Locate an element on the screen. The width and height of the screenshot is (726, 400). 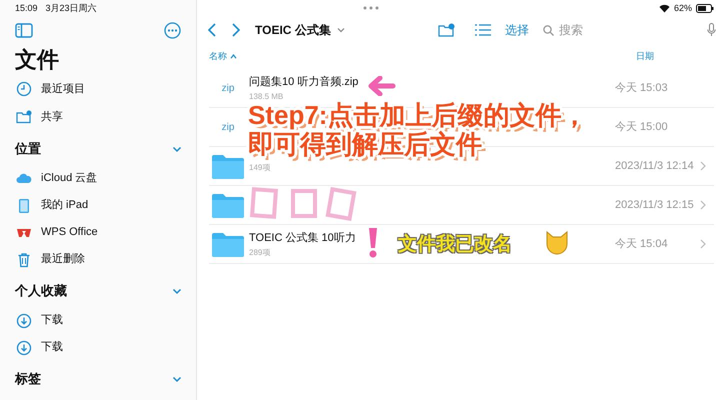
status-time: 15:09 is located at coordinates (26, 8).